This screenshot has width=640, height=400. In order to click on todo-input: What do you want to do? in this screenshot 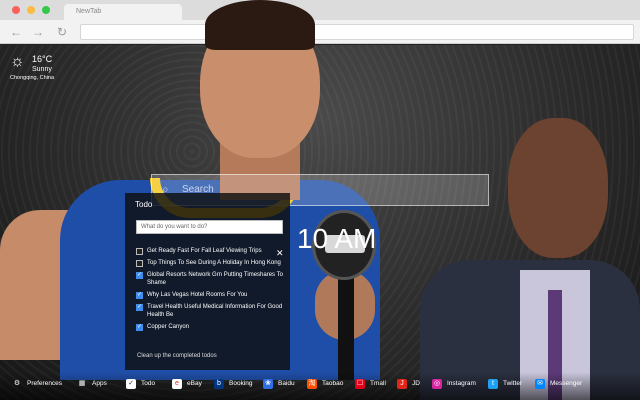, I will do `click(209, 227)`.